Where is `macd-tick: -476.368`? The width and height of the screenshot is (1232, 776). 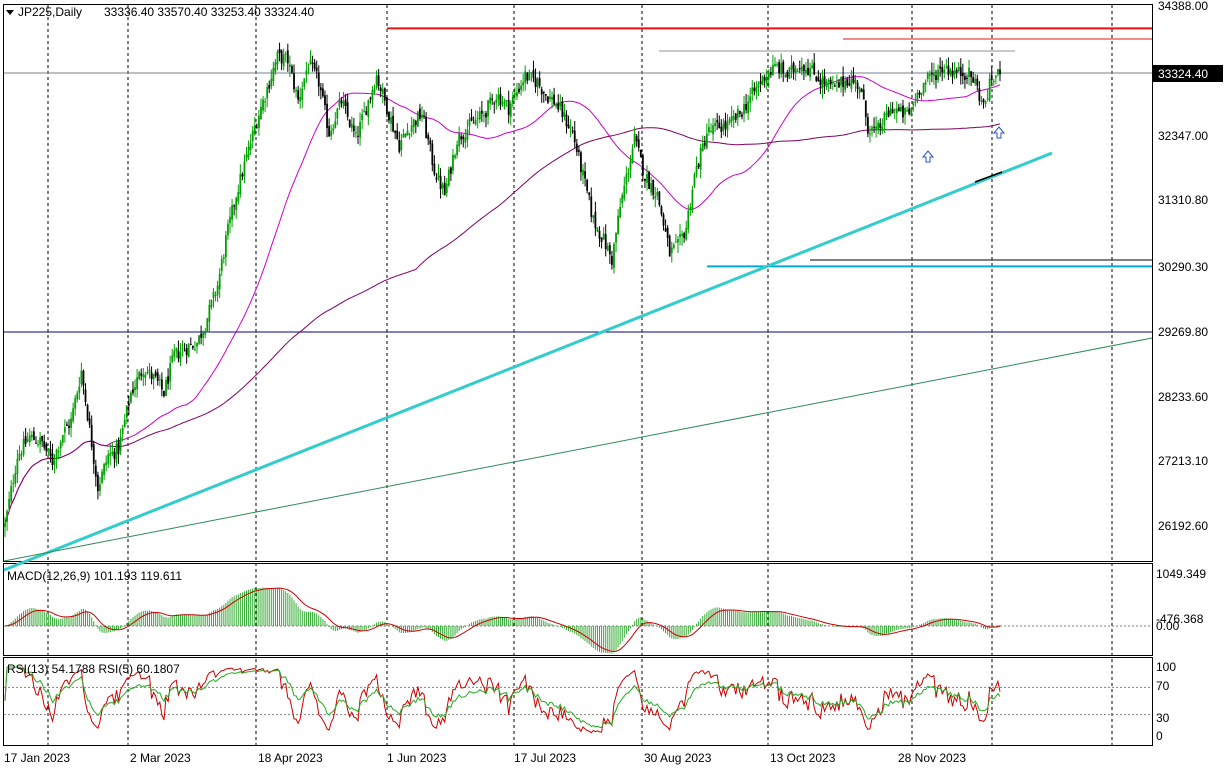 macd-tick: -476.368 is located at coordinates (1180, 619).